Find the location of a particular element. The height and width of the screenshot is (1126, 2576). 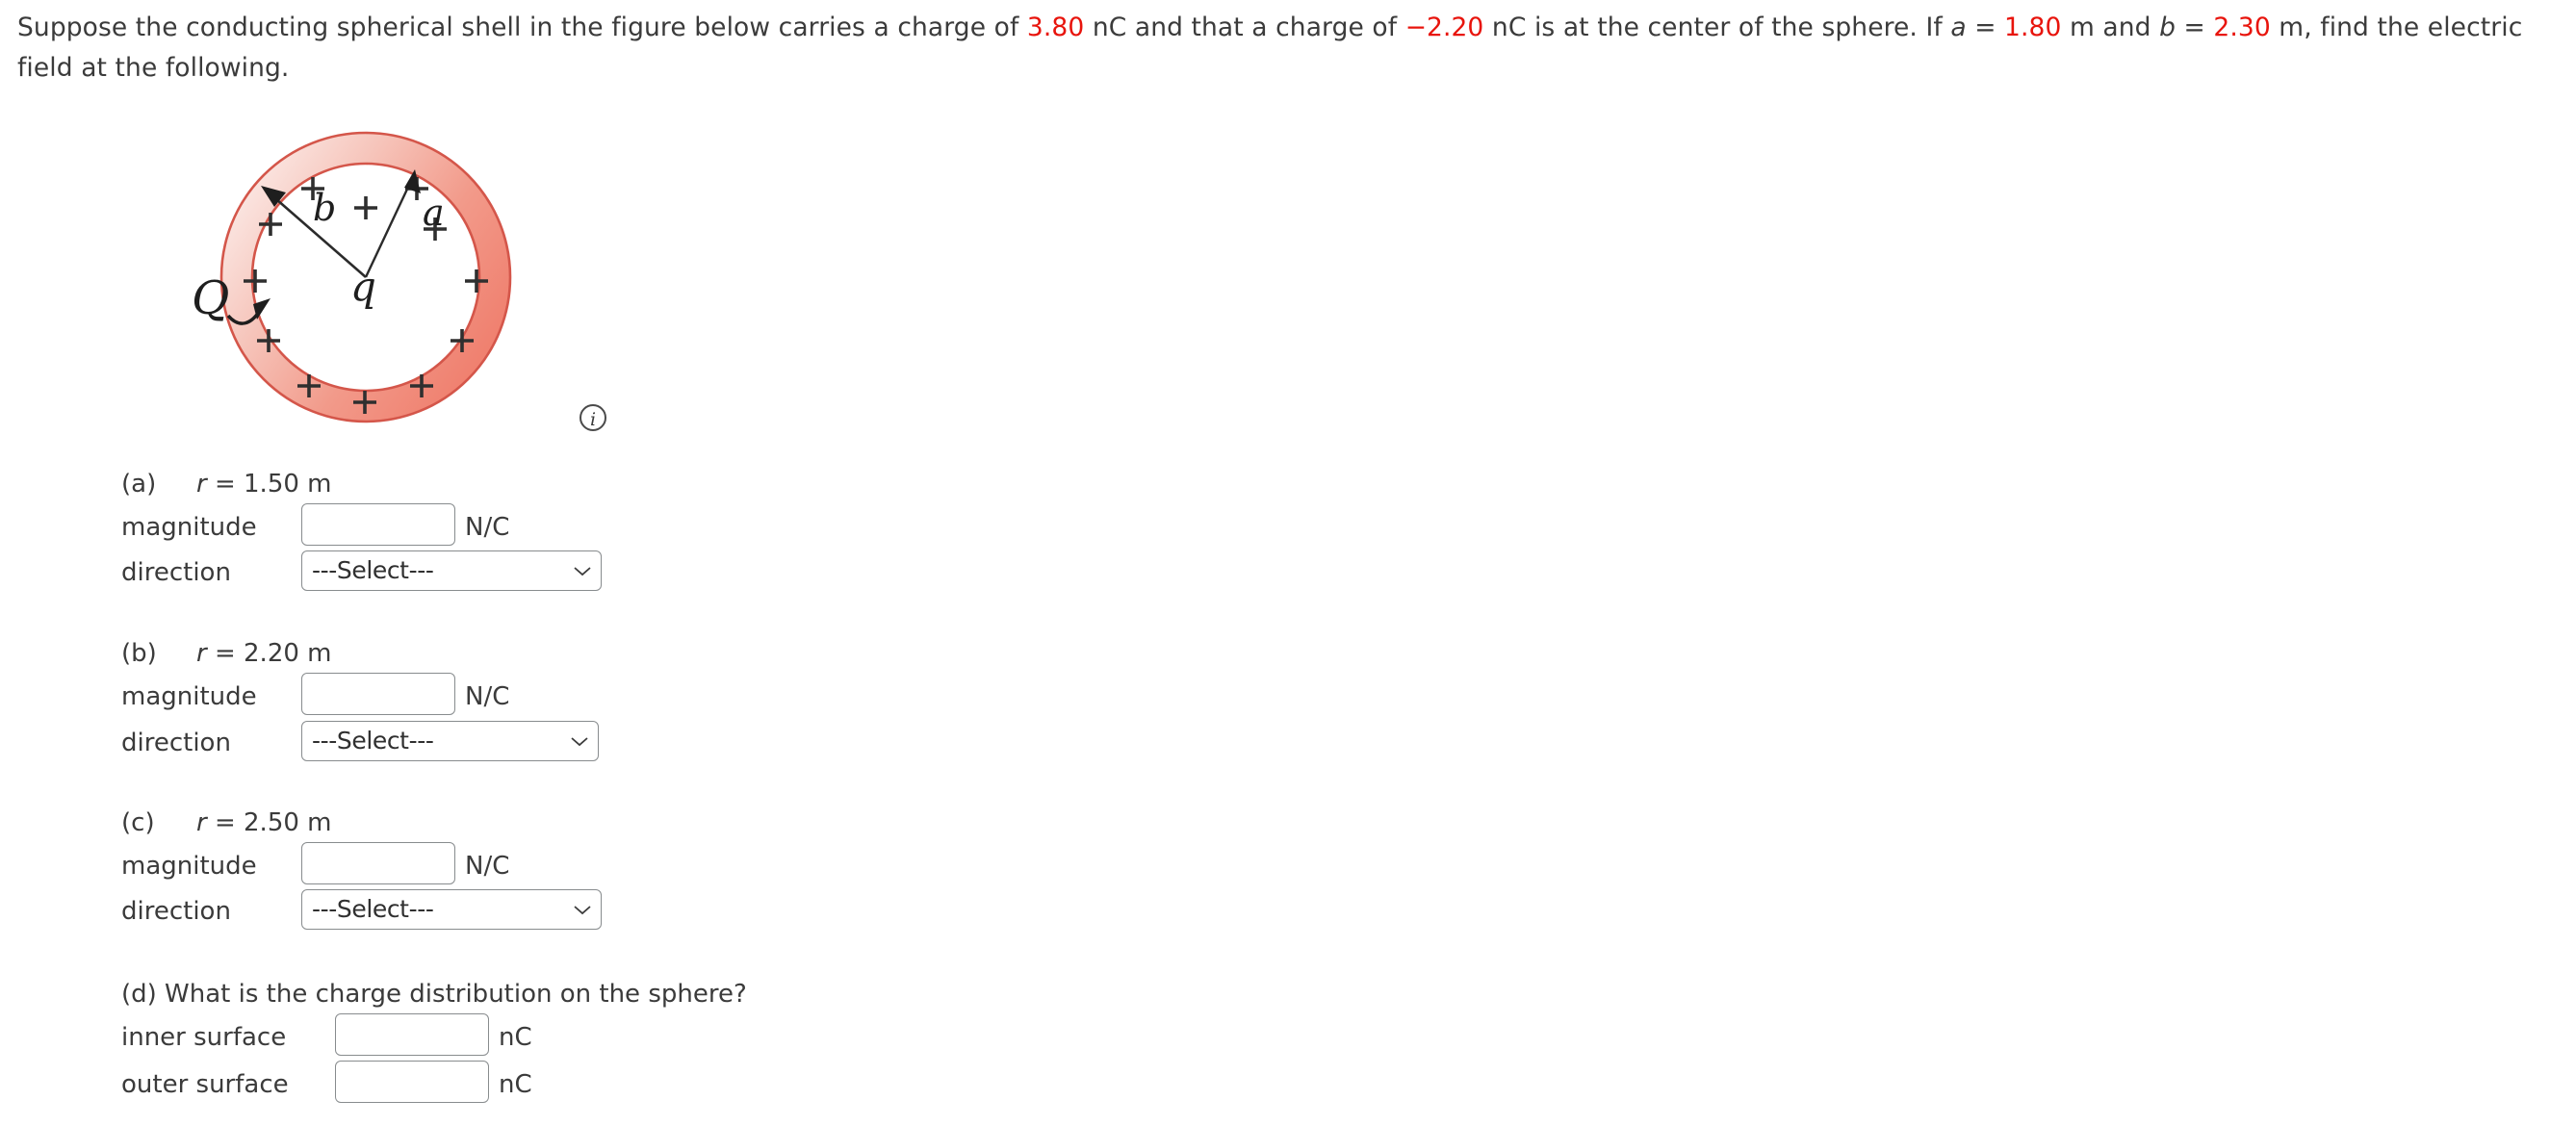

outer-surface-input is located at coordinates (412, 1082).